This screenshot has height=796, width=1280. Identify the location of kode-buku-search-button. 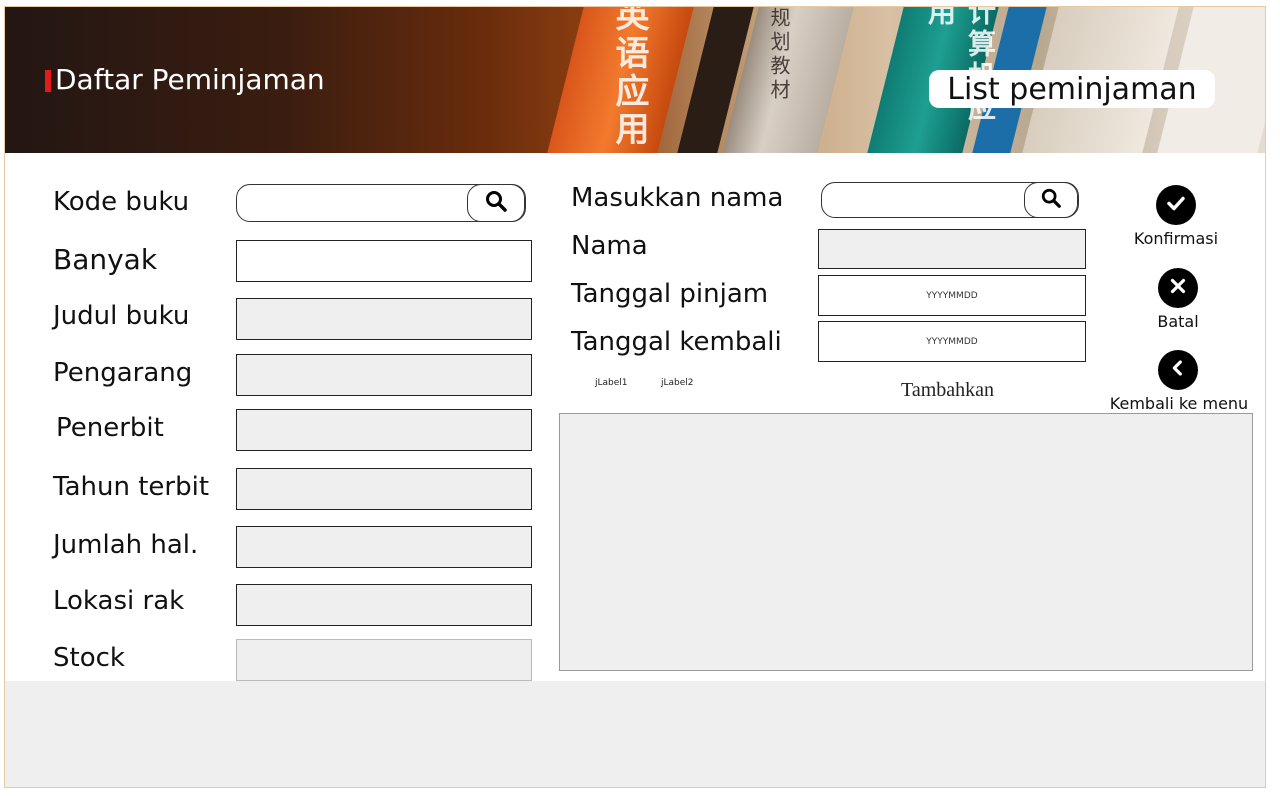
(496, 203).